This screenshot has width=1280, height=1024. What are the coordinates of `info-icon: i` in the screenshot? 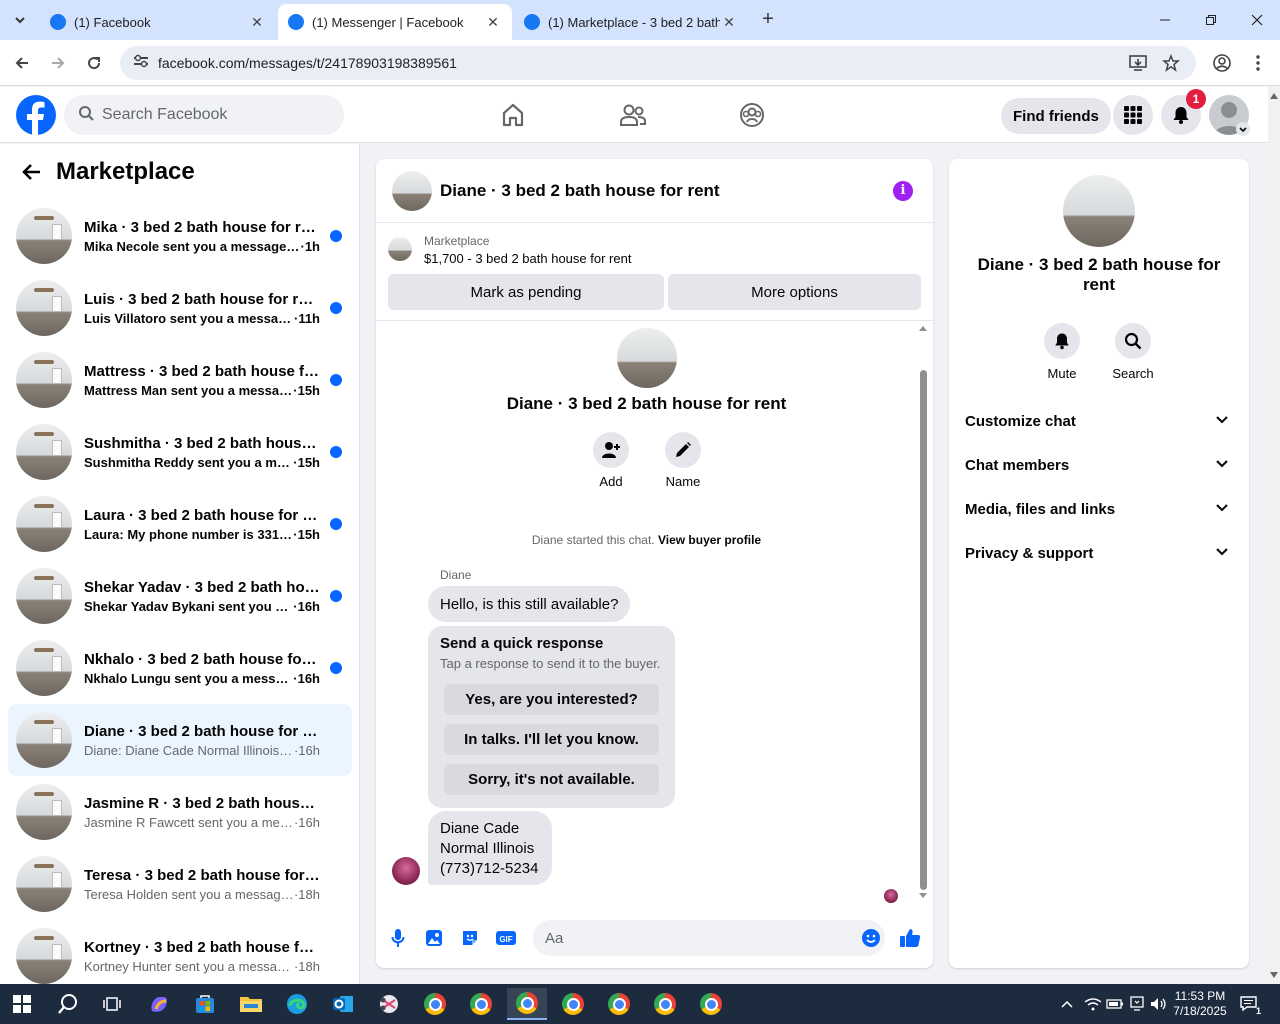 It's located at (903, 191).